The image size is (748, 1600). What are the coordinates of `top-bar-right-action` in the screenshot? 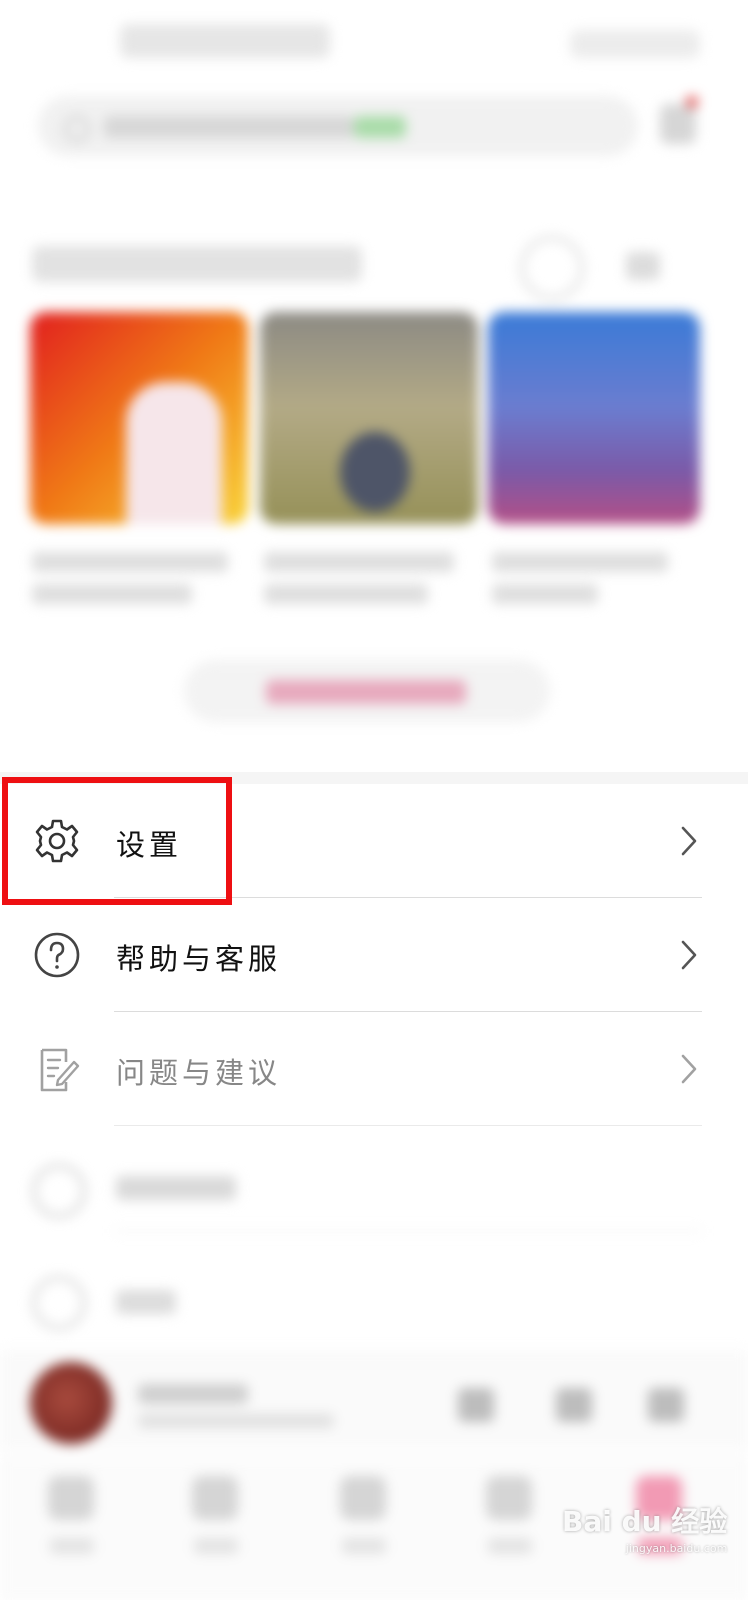 It's located at (635, 44).